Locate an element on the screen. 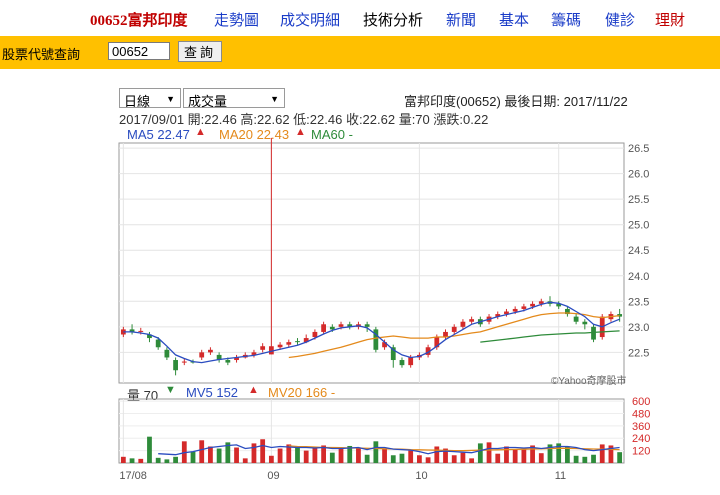 The height and width of the screenshot is (495, 720). volume-tick-label: 120 is located at coordinates (641, 452).